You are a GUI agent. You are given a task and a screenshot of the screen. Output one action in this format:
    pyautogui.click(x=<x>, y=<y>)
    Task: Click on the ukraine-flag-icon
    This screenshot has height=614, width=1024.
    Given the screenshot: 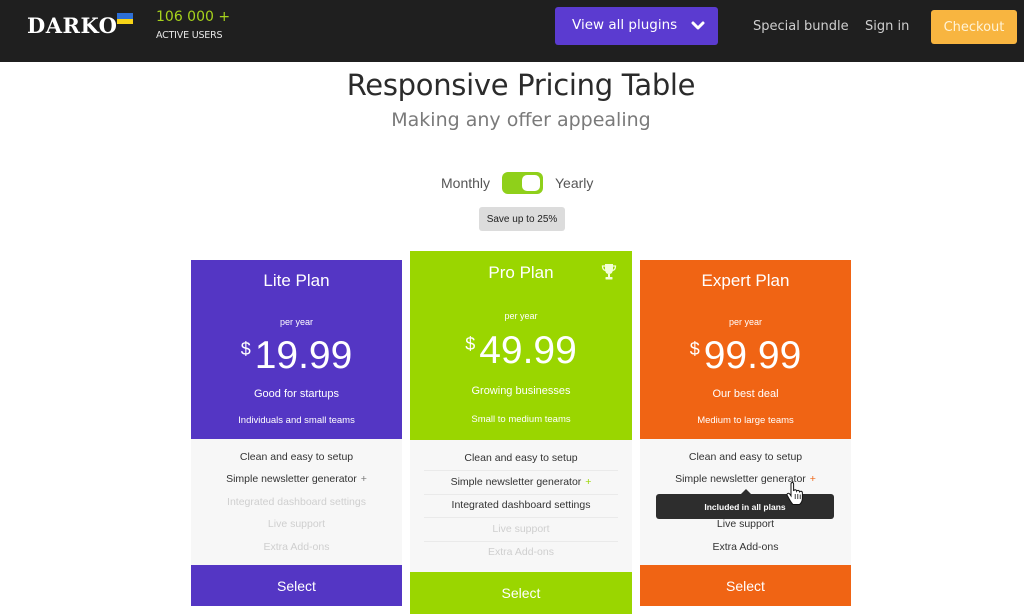 What is the action you would take?
    pyautogui.click(x=125, y=18)
    